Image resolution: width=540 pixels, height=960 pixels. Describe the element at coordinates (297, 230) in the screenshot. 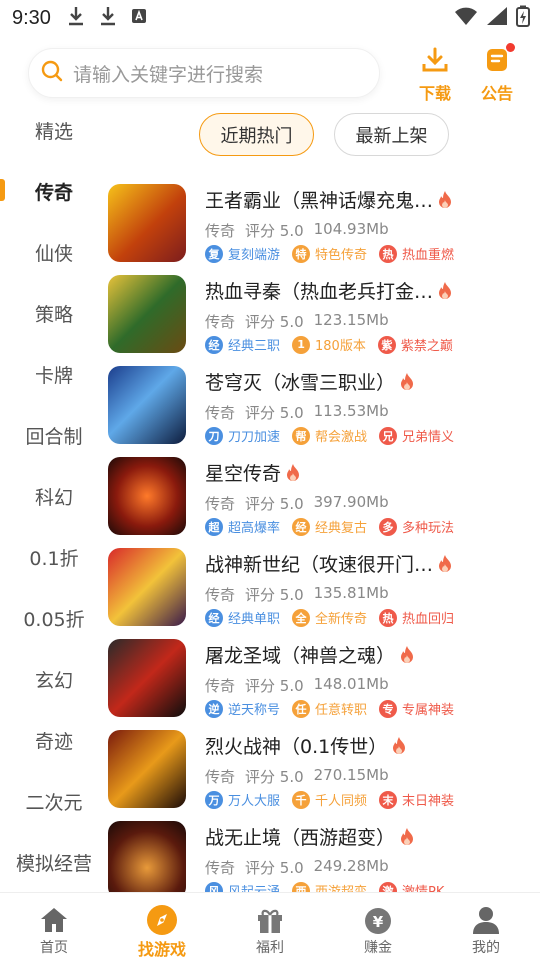

I see `game-meta: 传奇 评分 5.0 104.93Mb` at that location.